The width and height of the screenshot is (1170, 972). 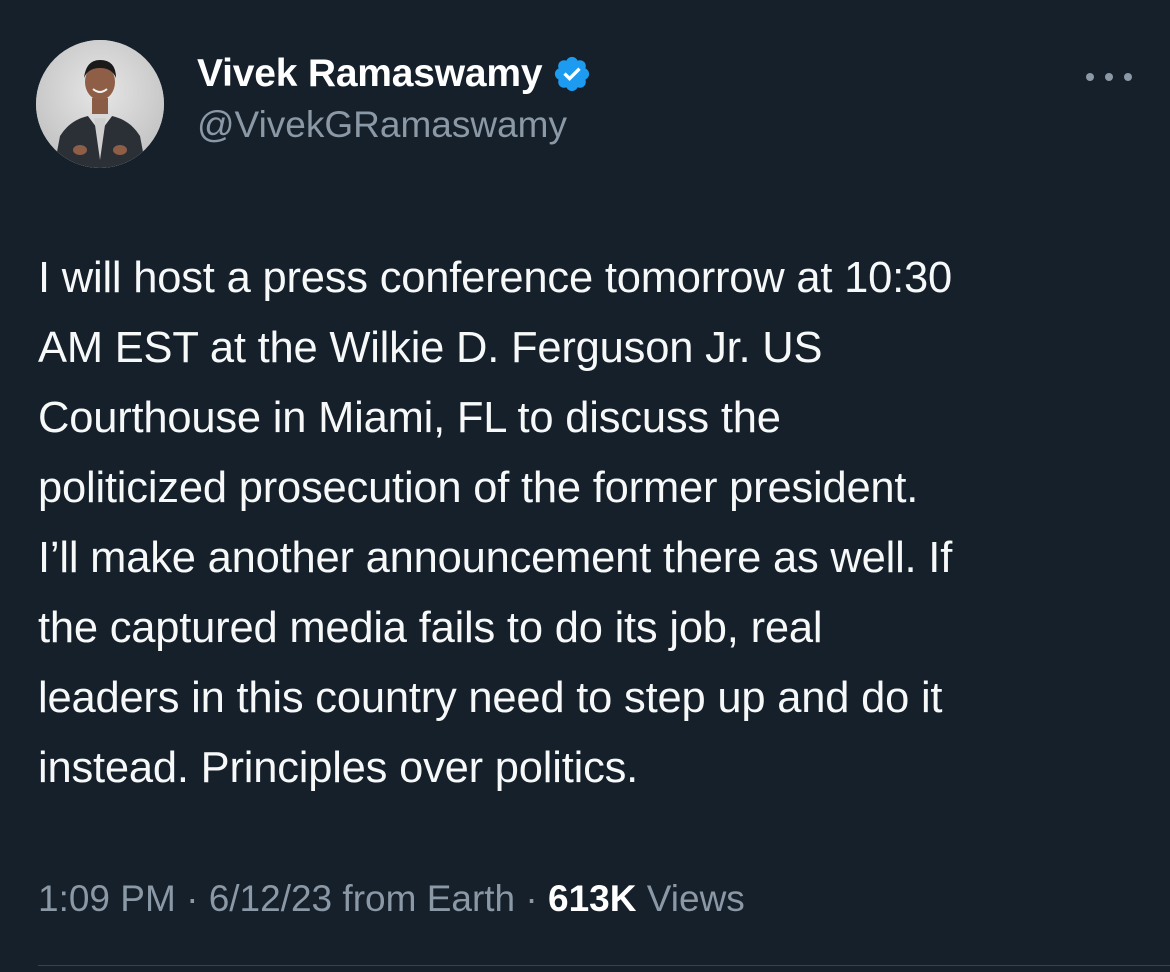 I want to click on profile-photo-icon, so click(x=100, y=104).